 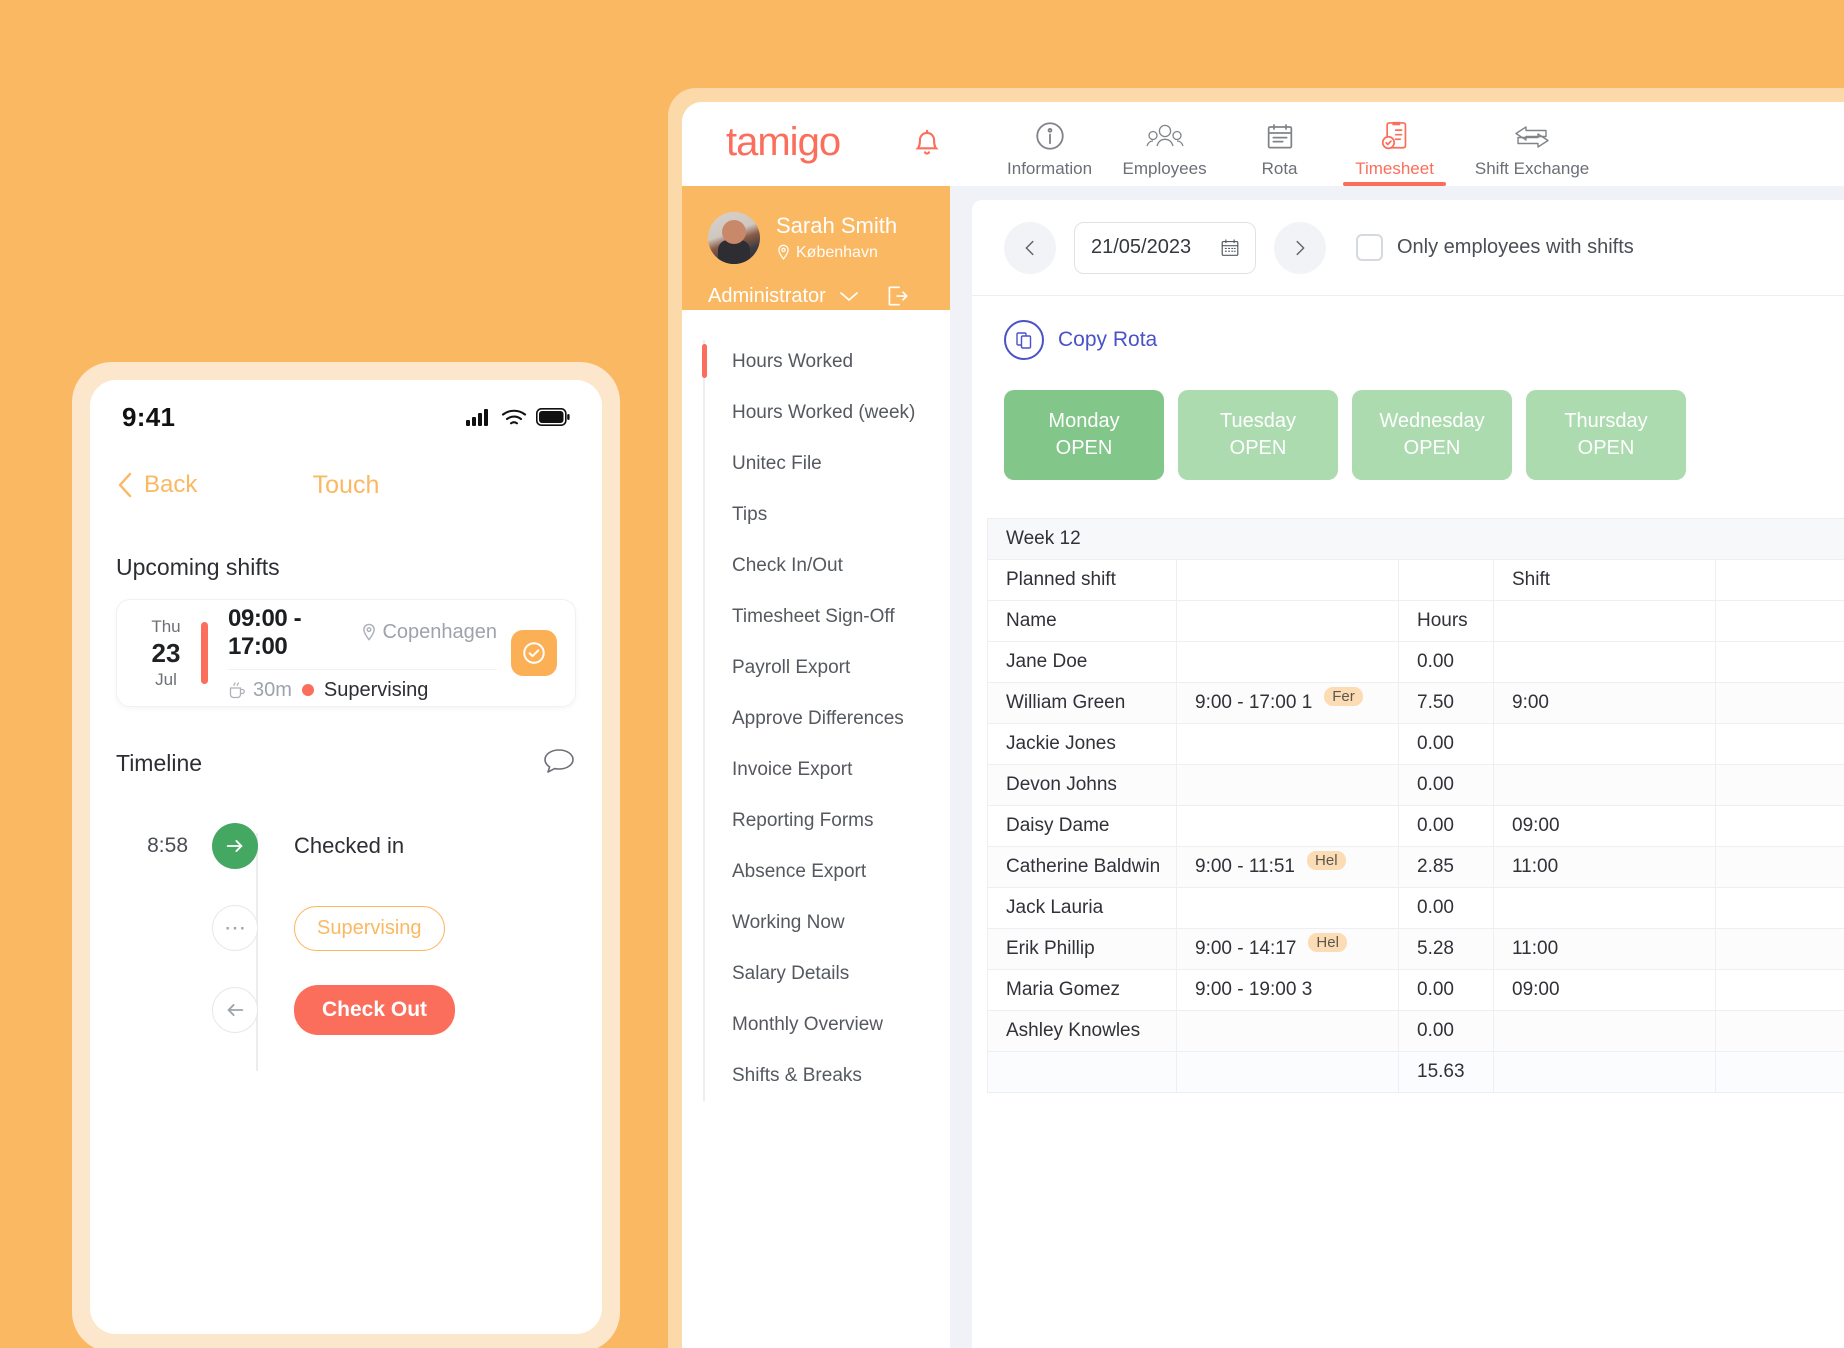 What do you see at coordinates (1415, 826) in the screenshot?
I see `table-row: Daisy Dame 0.00 09:00` at bounding box center [1415, 826].